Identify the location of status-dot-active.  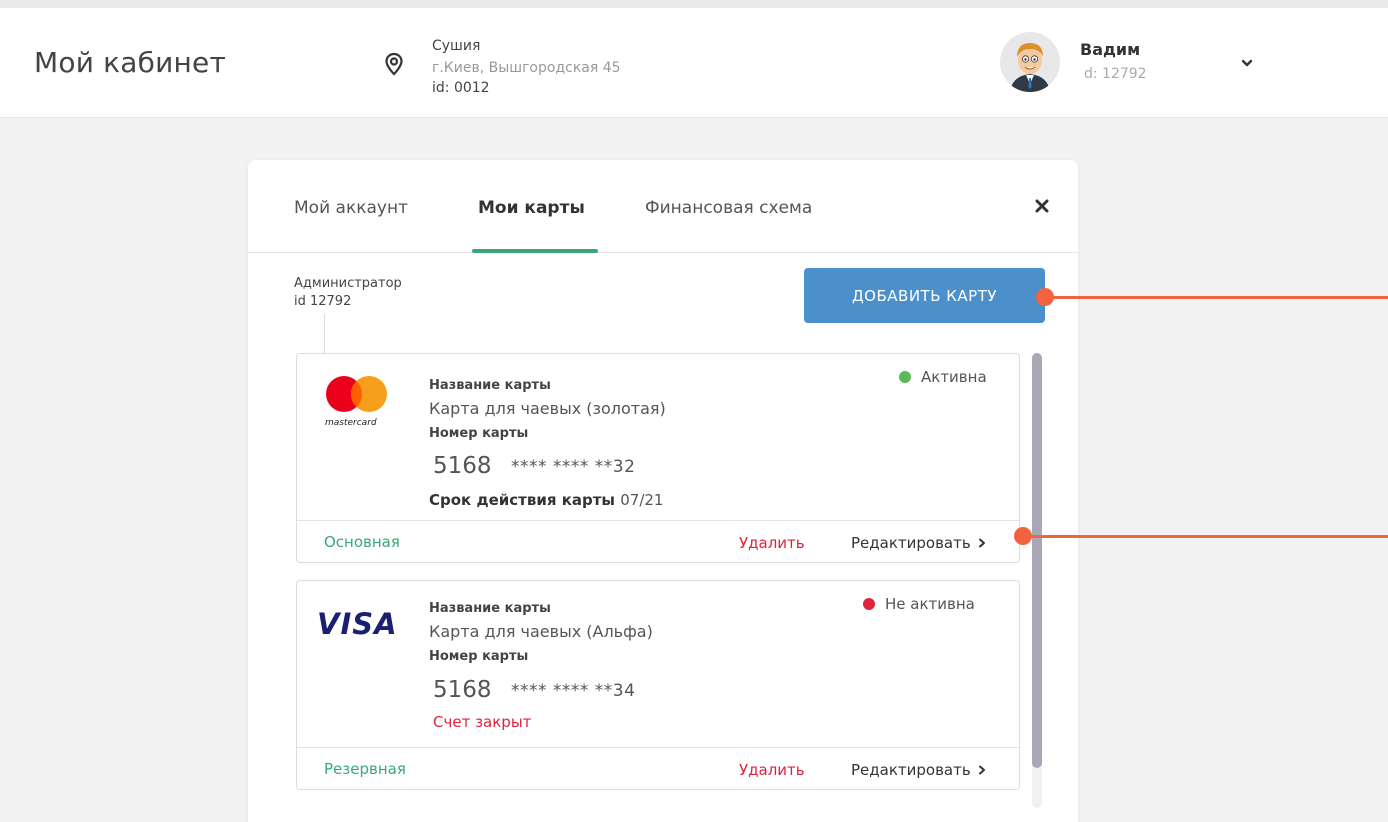
(905, 377).